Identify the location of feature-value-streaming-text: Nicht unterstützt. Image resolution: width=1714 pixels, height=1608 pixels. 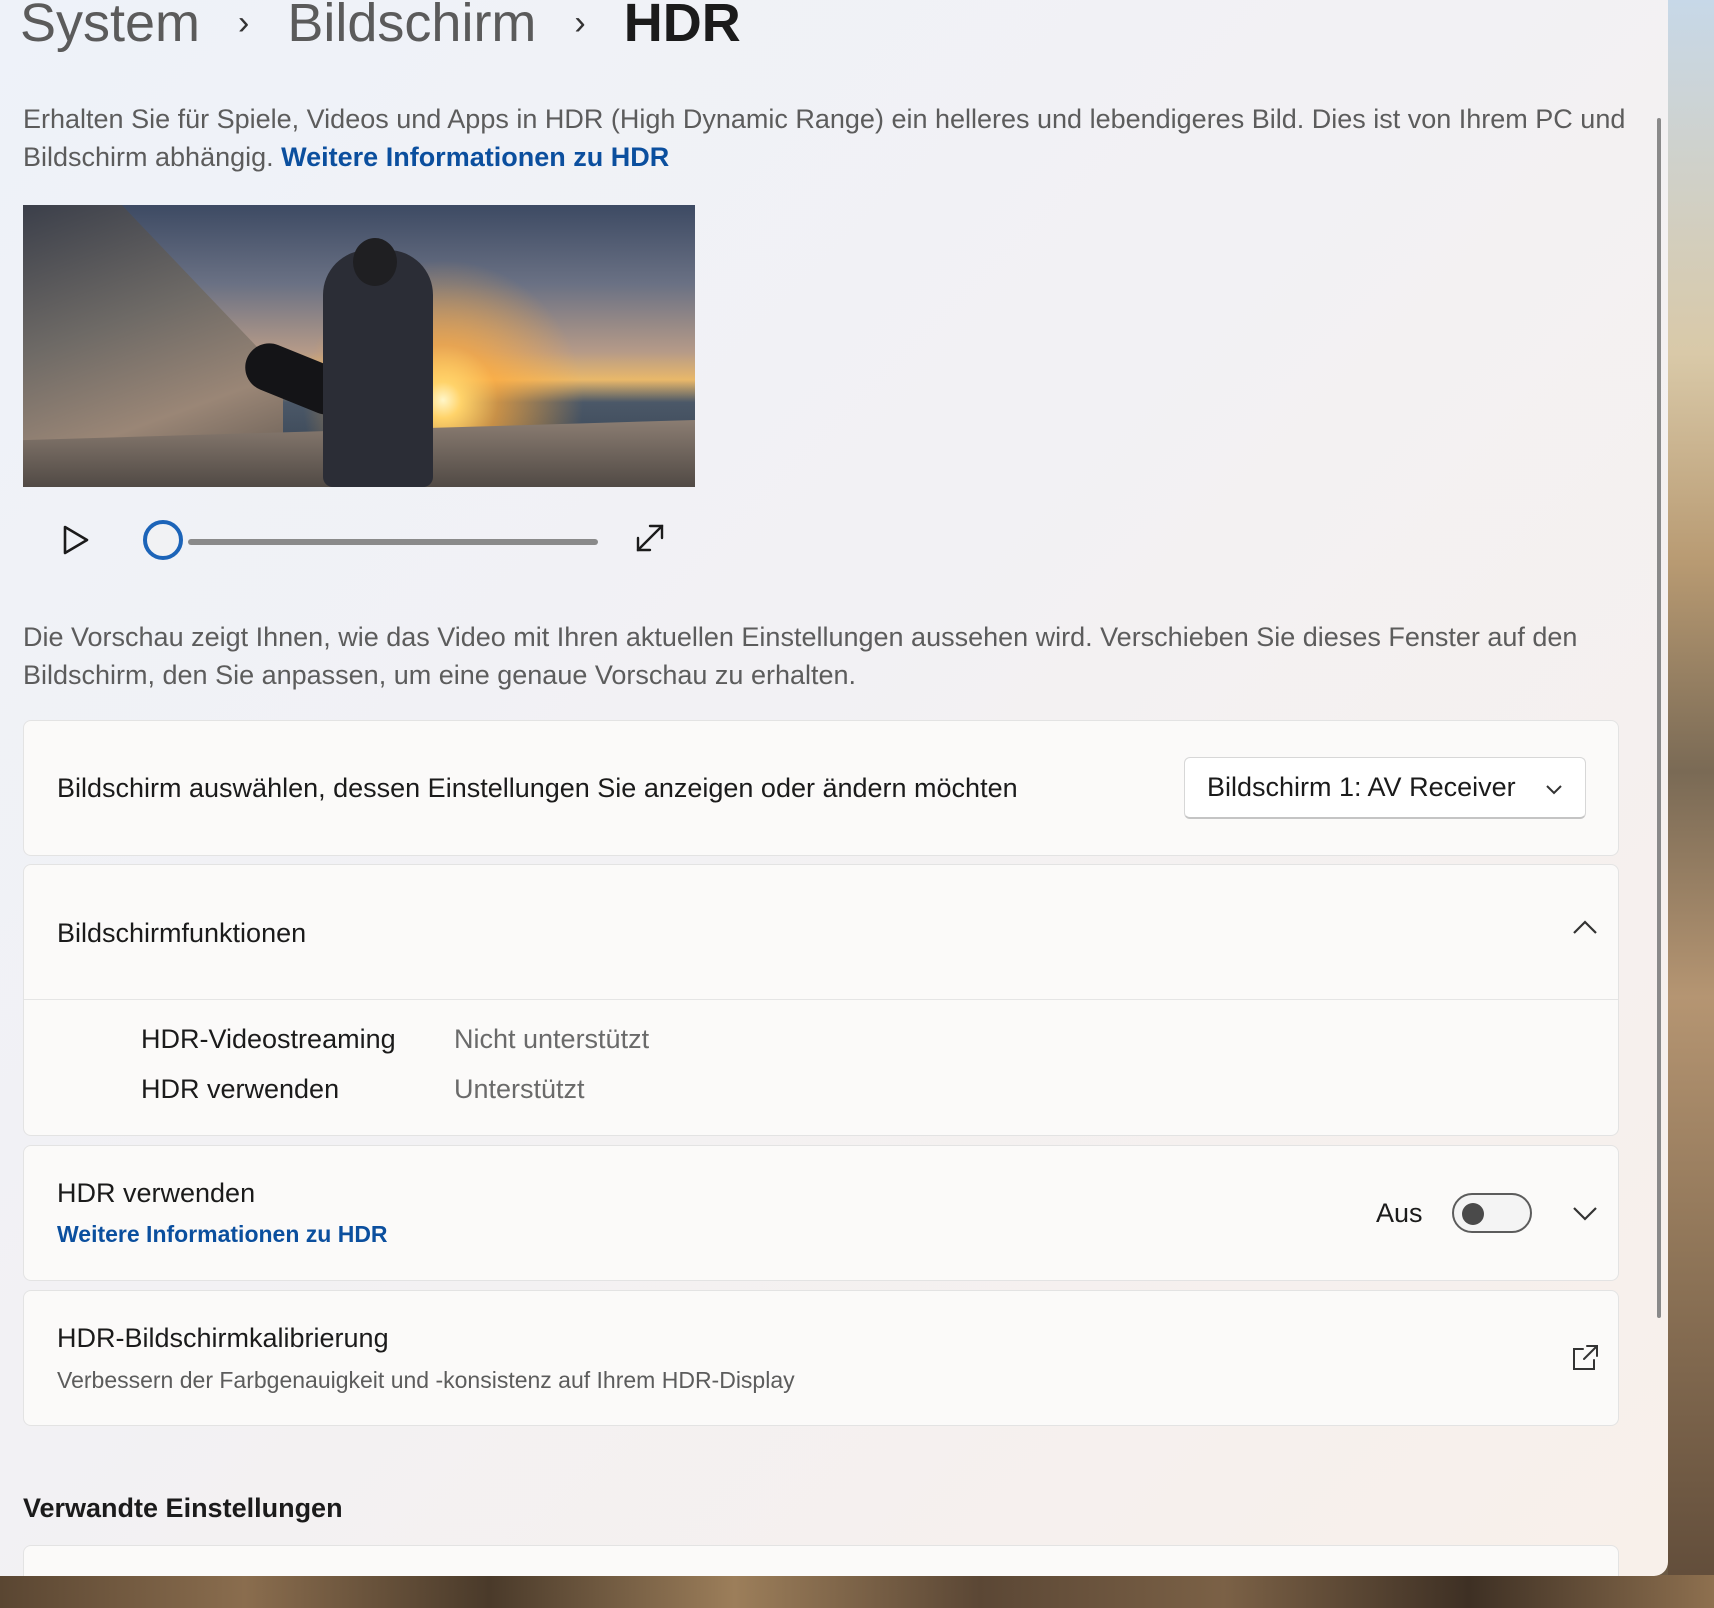
(552, 1039).